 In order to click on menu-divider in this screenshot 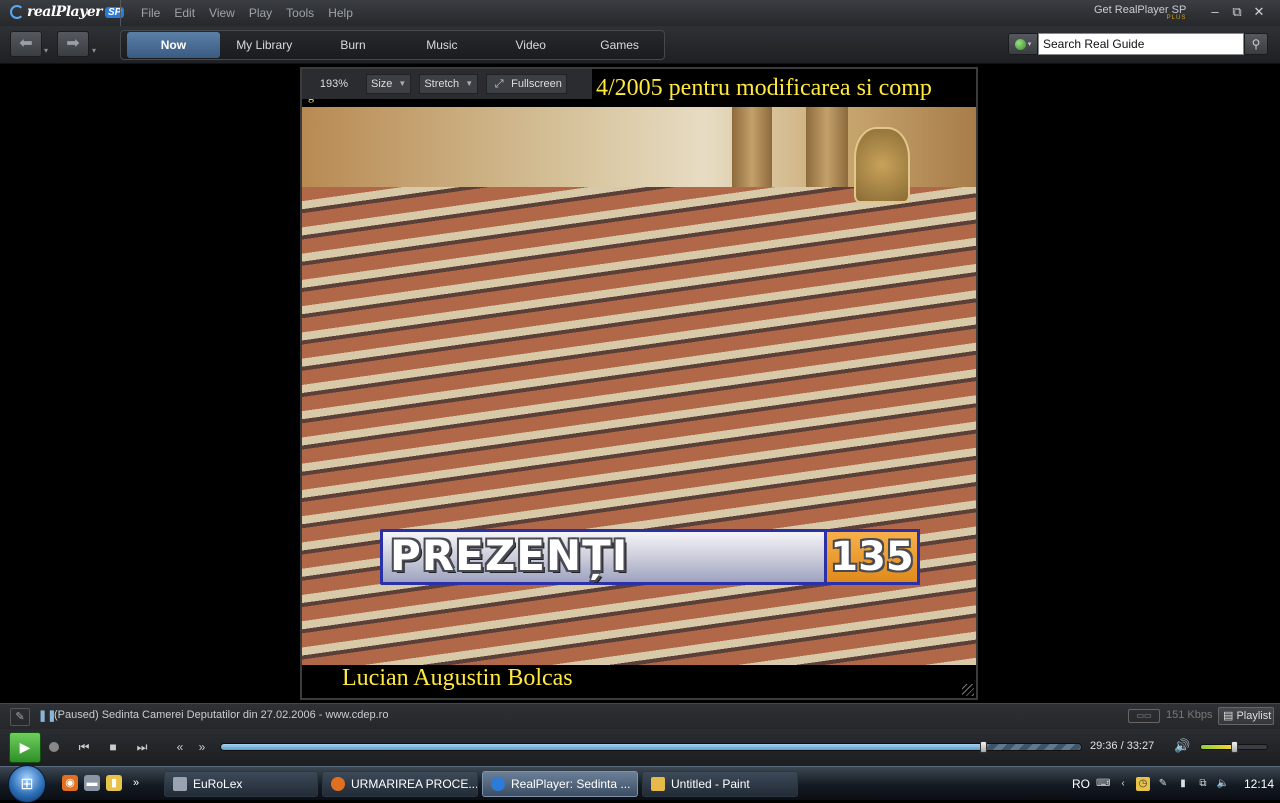, I will do `click(120, 13)`.